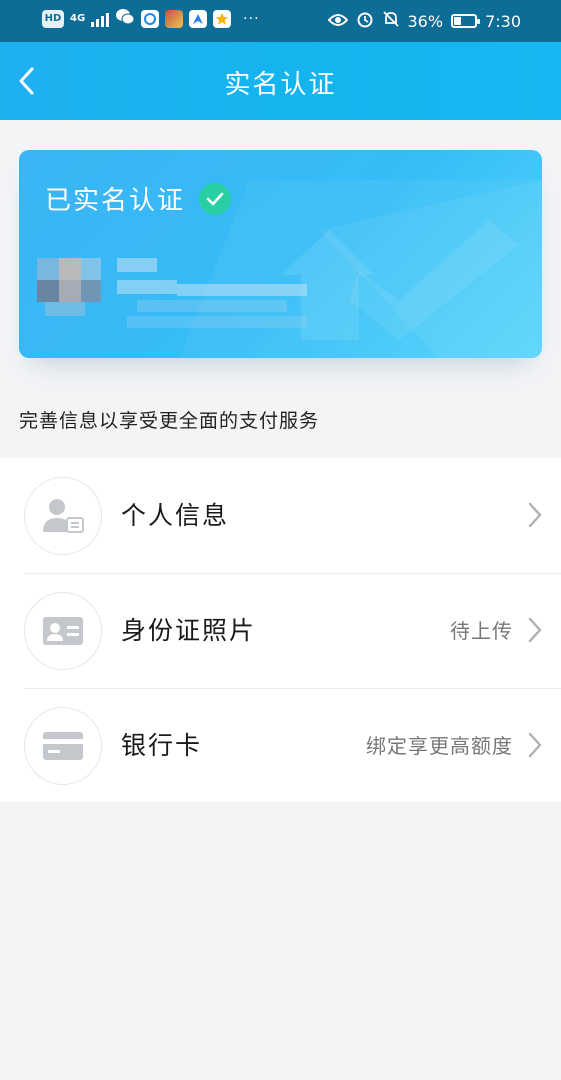  I want to click on app-icon-browser, so click(150, 18).